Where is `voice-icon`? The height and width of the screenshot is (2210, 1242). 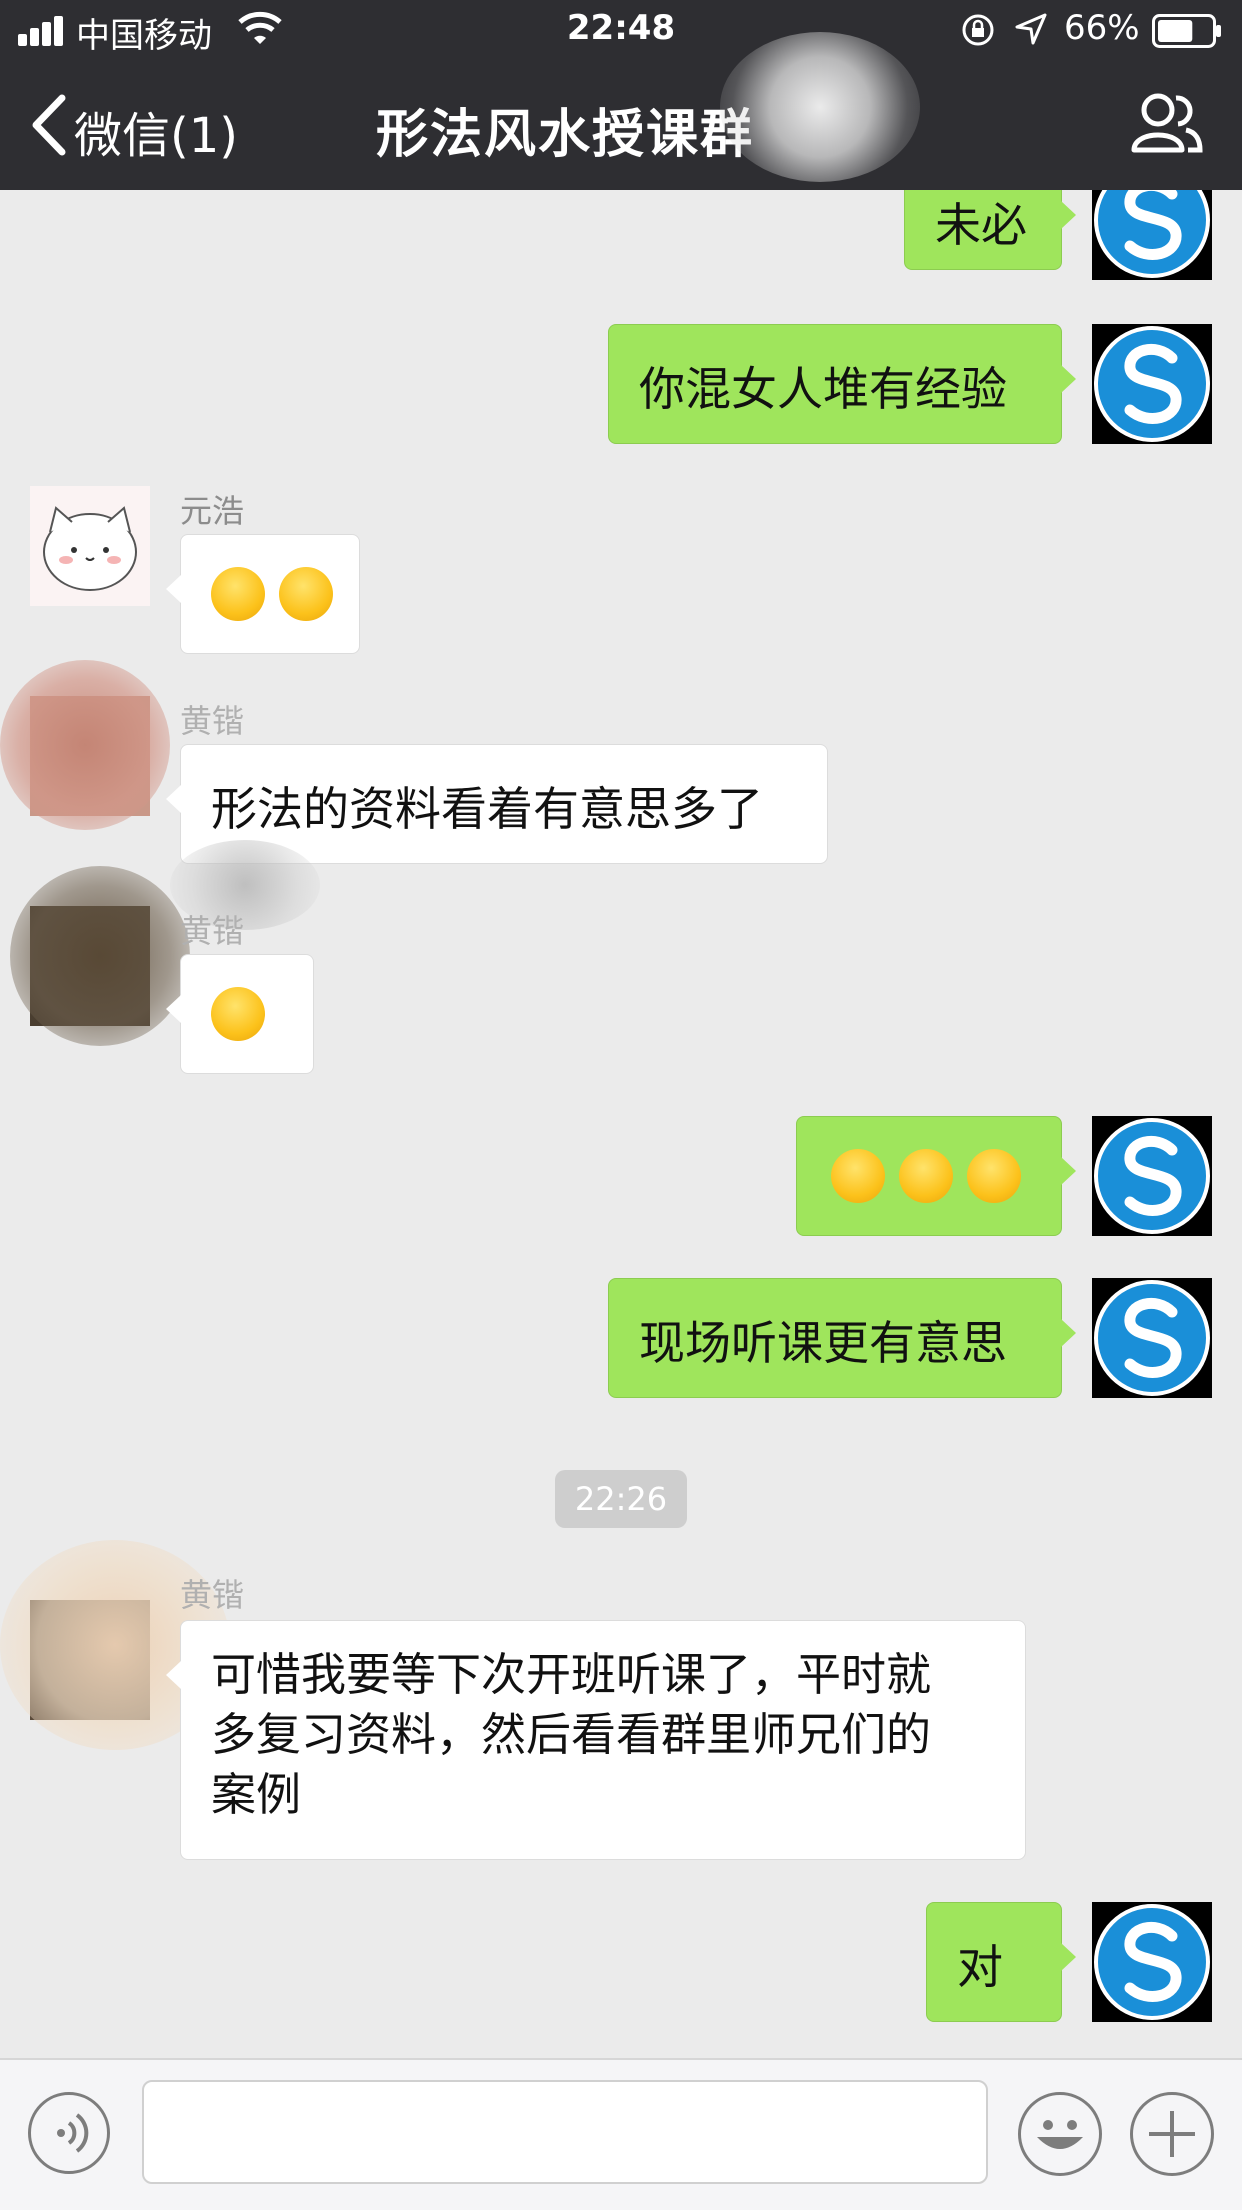
voice-icon is located at coordinates (69, 2133).